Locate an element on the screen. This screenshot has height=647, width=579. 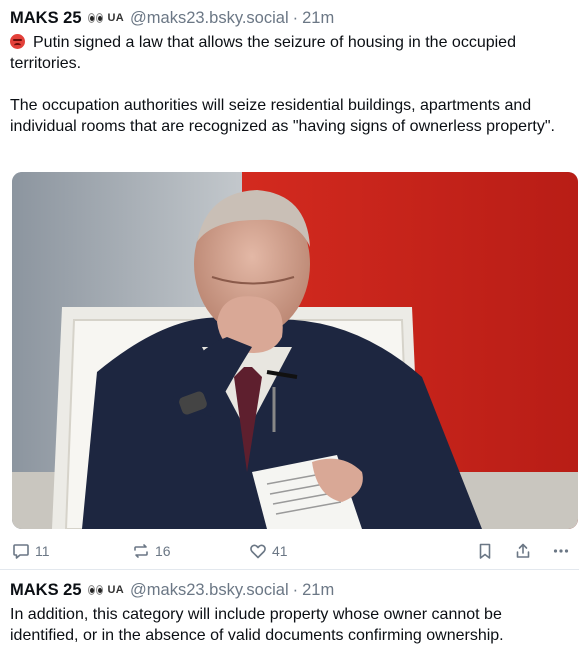
more-icon is located at coordinates (561, 551).